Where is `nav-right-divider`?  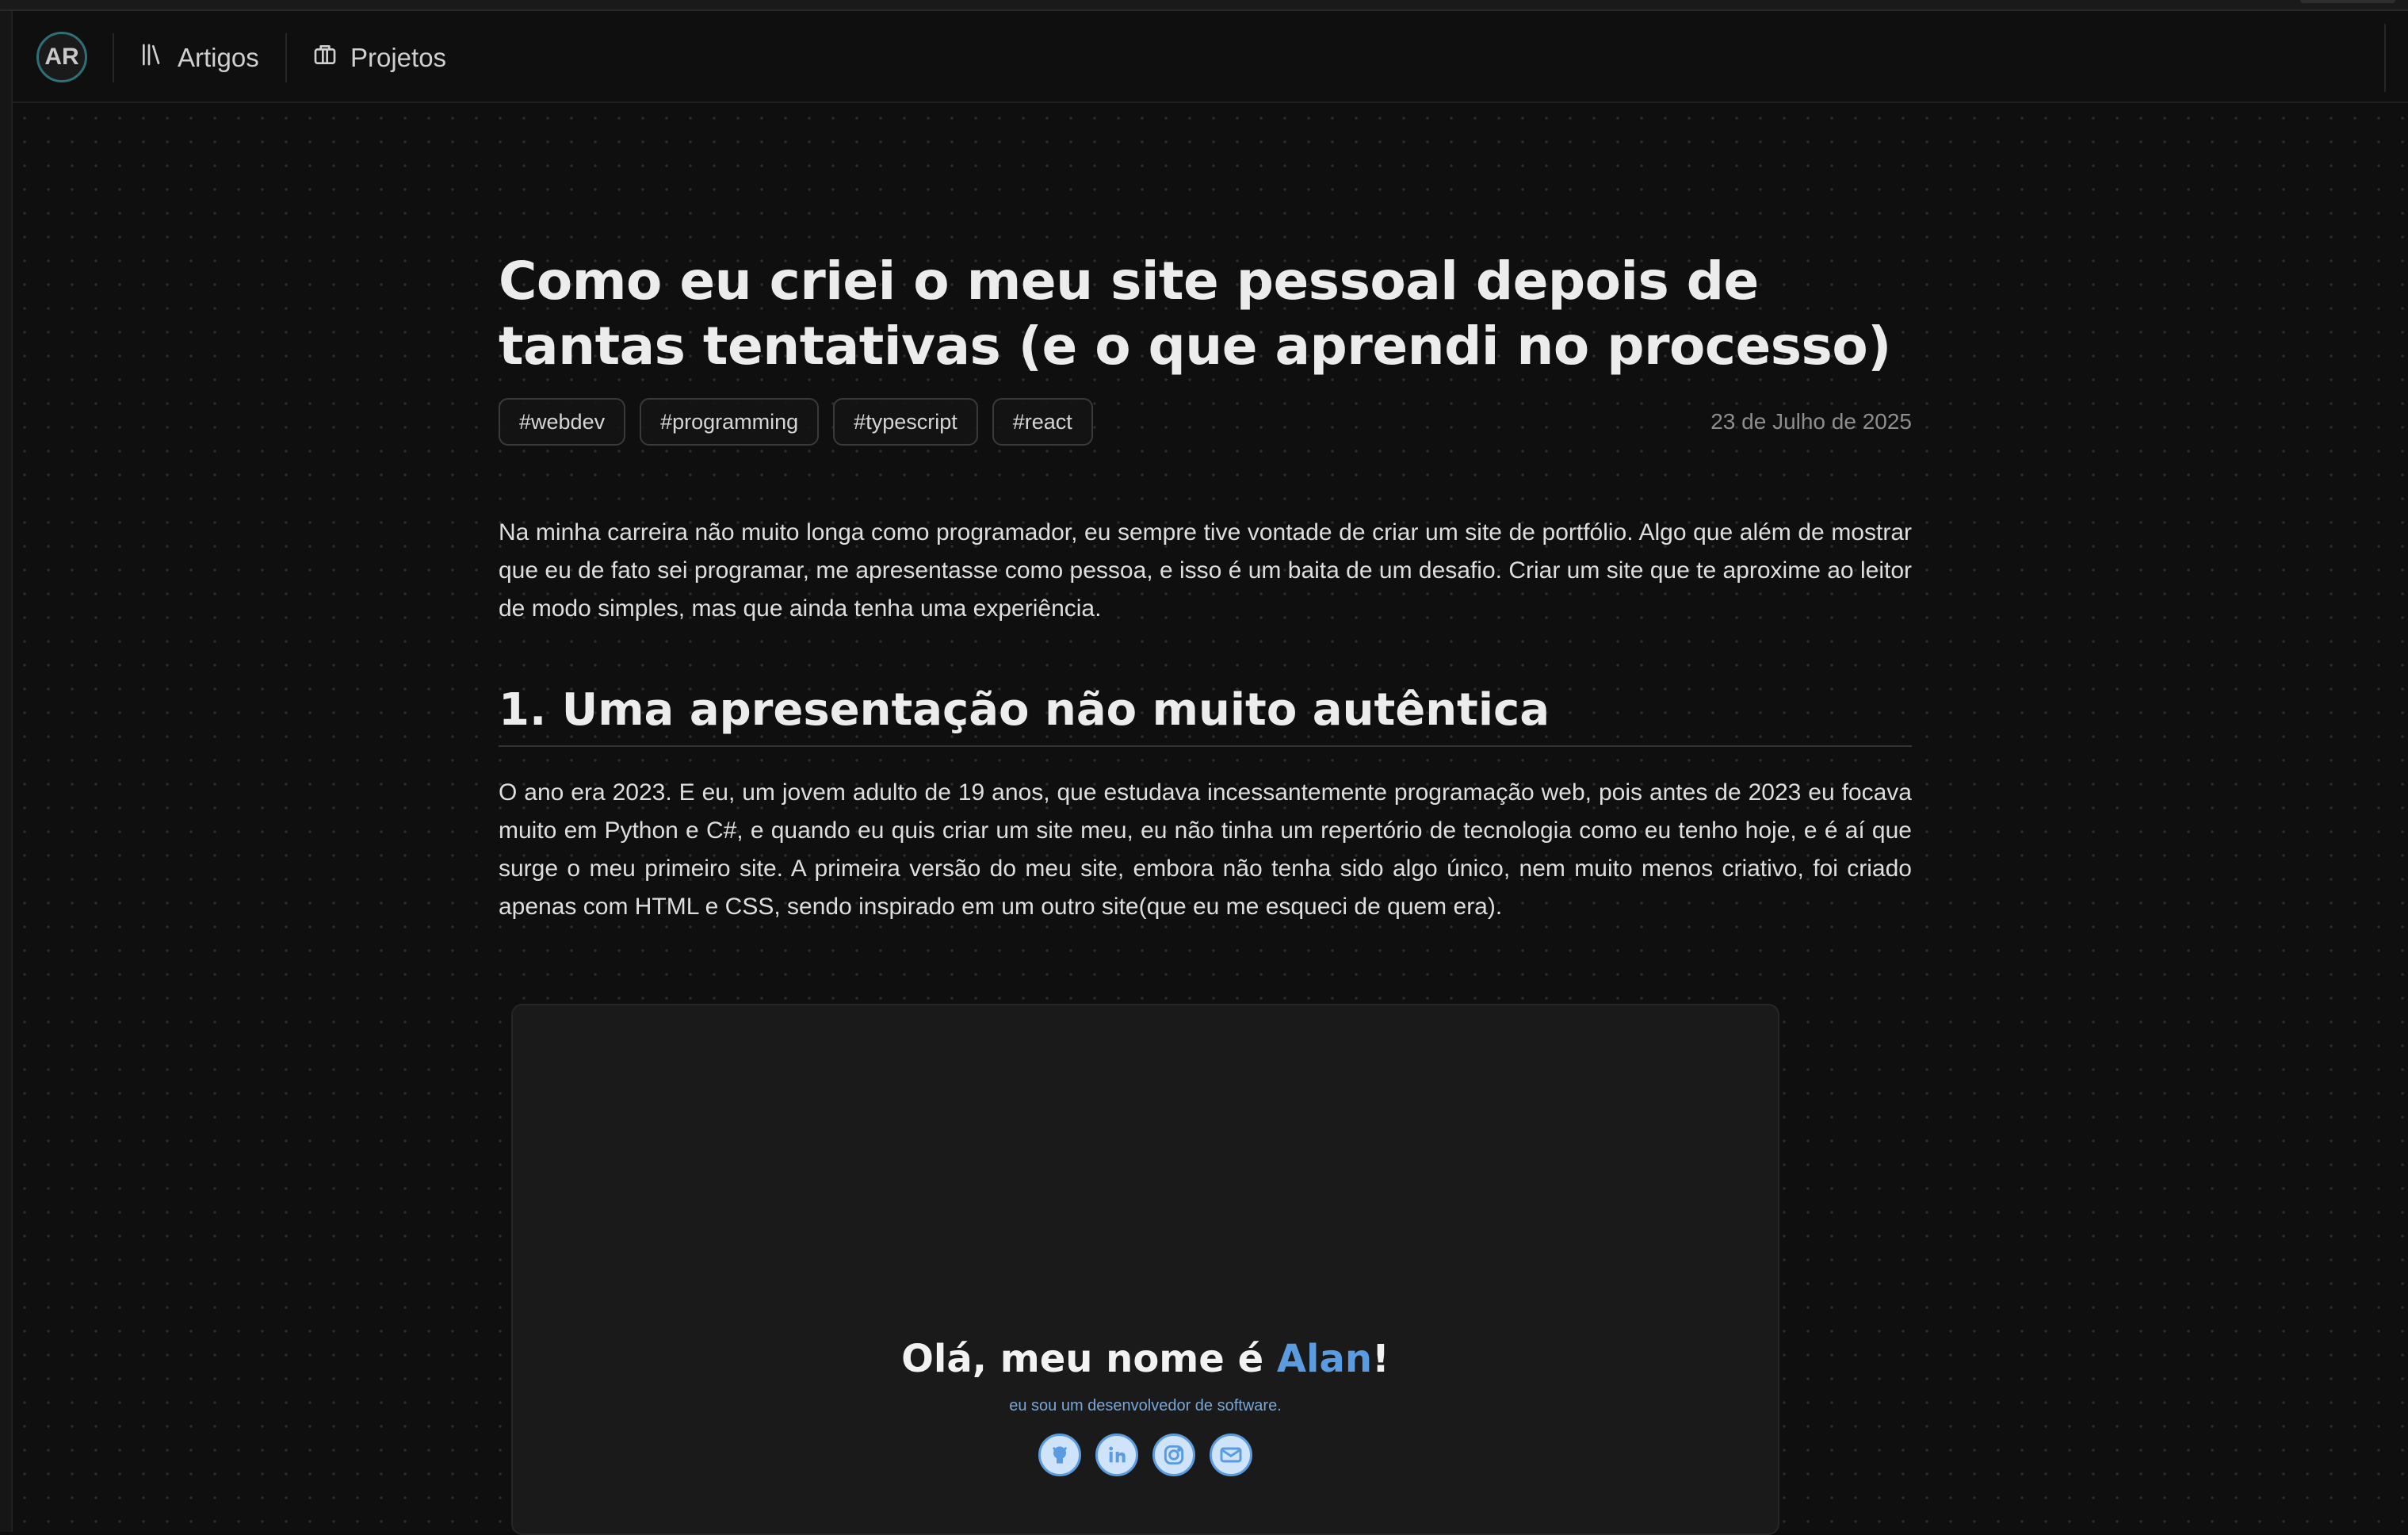
nav-right-divider is located at coordinates (2385, 58).